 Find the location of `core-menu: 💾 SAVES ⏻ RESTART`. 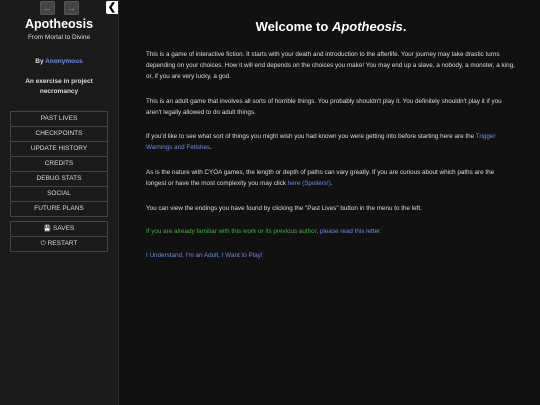

core-menu: 💾 SAVES ⏻ RESTART is located at coordinates (59, 236).